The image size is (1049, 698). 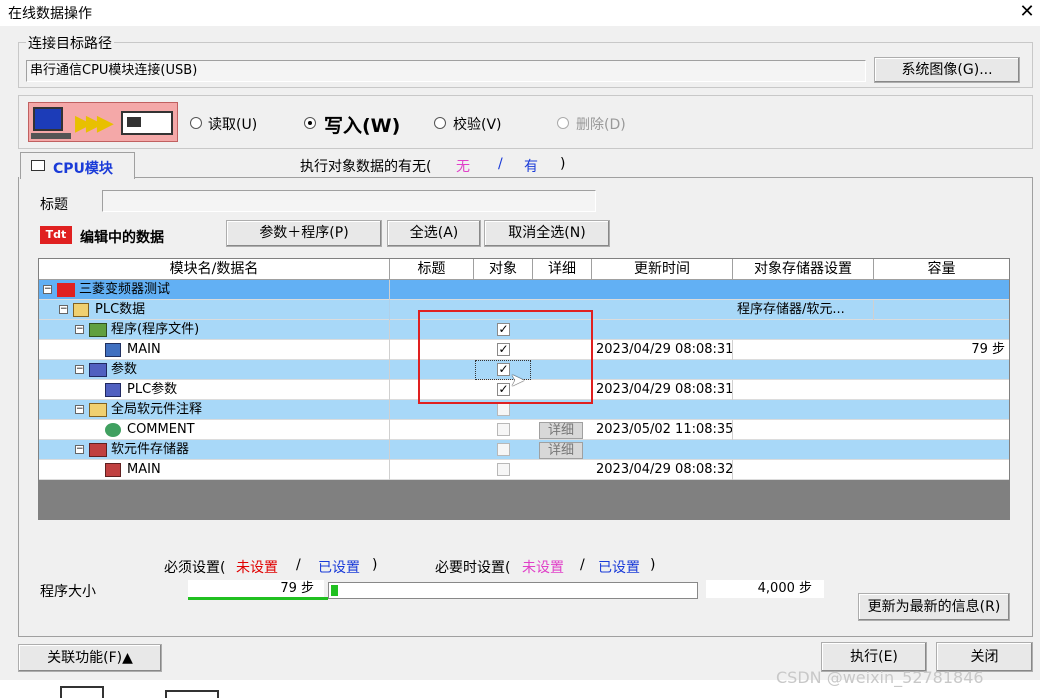 What do you see at coordinates (547, 233) in the screenshot?
I see `deselect-all-button: 取消全选(N)` at bounding box center [547, 233].